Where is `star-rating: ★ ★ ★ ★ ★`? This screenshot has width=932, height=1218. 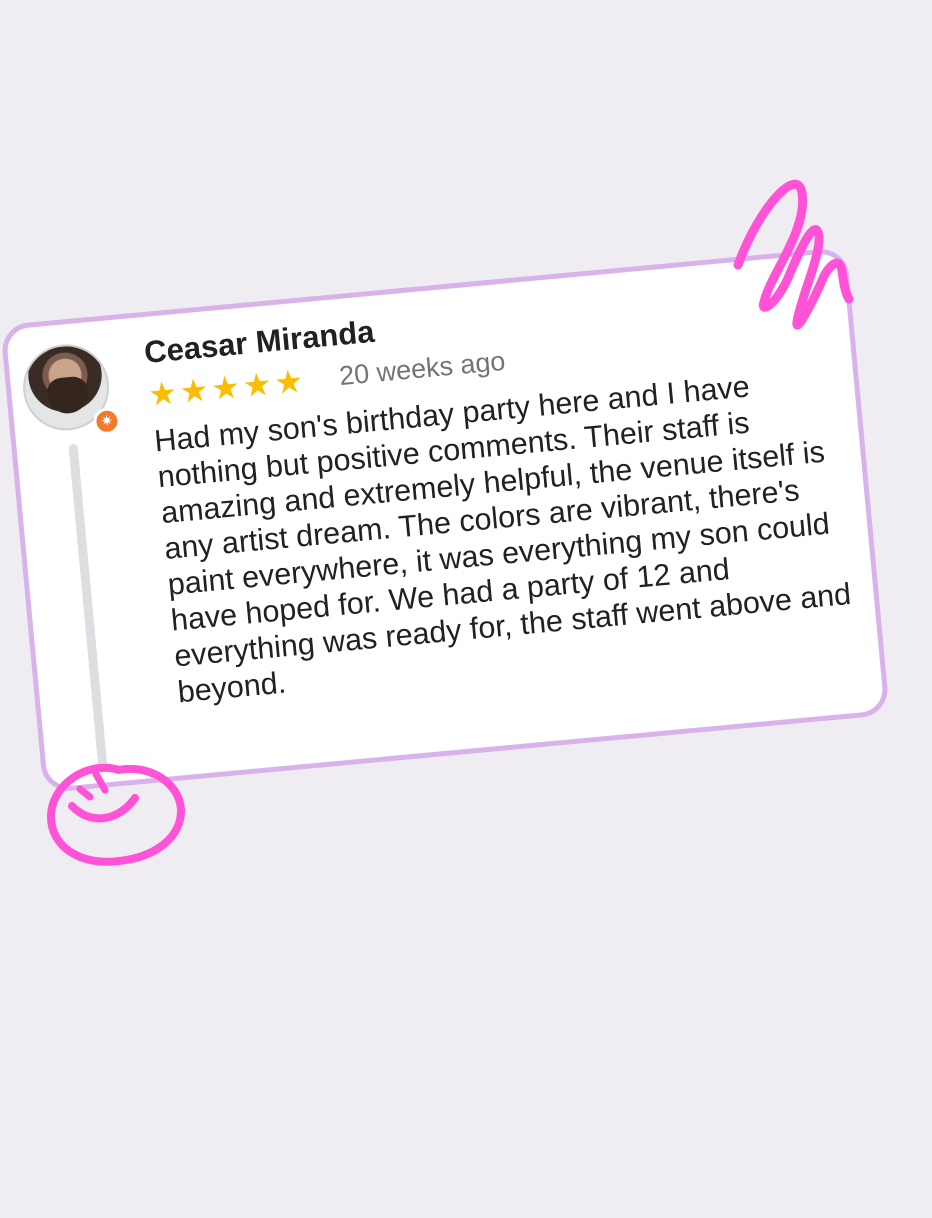
star-rating: ★ ★ ★ ★ ★ is located at coordinates (225, 387).